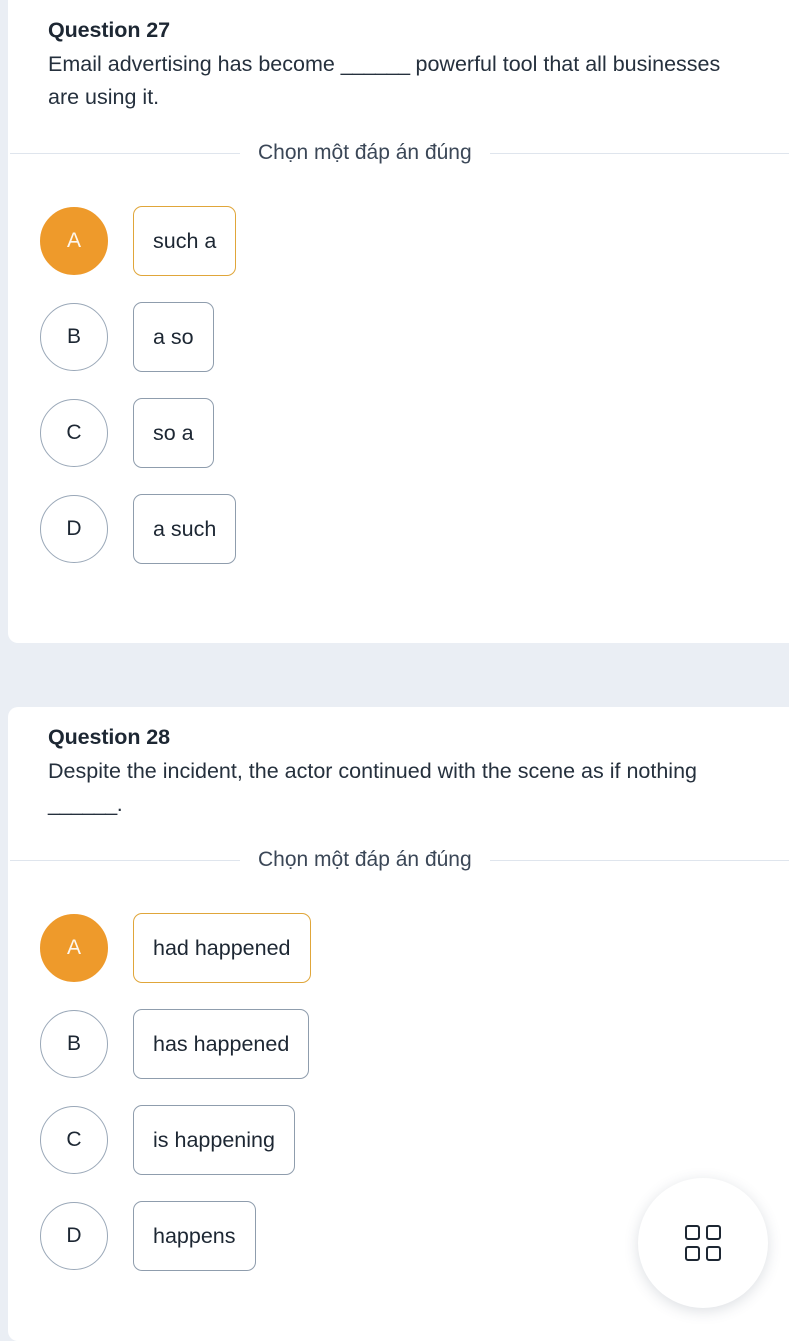  Describe the element at coordinates (173, 433) in the screenshot. I see `option-answer-c: so a` at that location.